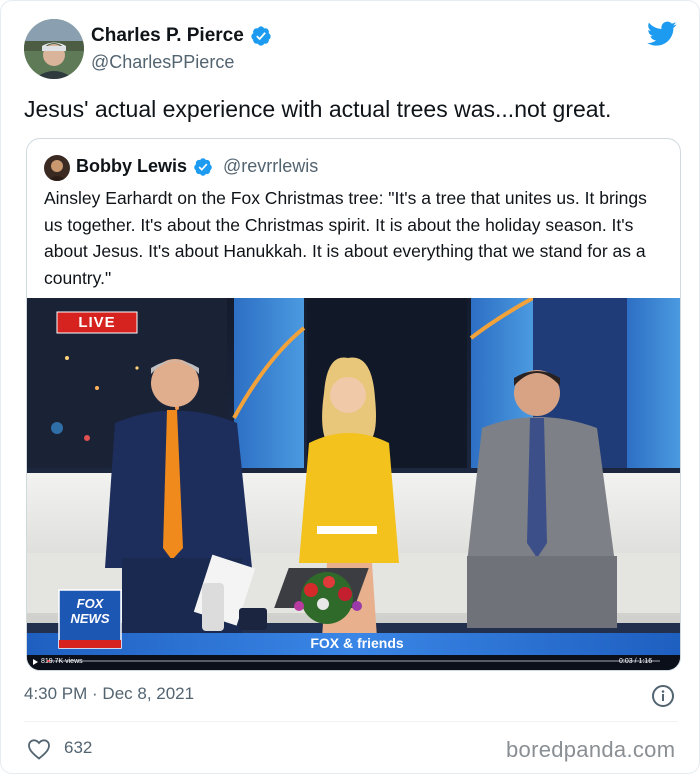  Describe the element at coordinates (109, 694) in the screenshot. I see `tweet-timestamp: 4:30 PM · Dec 8, 2021` at that location.